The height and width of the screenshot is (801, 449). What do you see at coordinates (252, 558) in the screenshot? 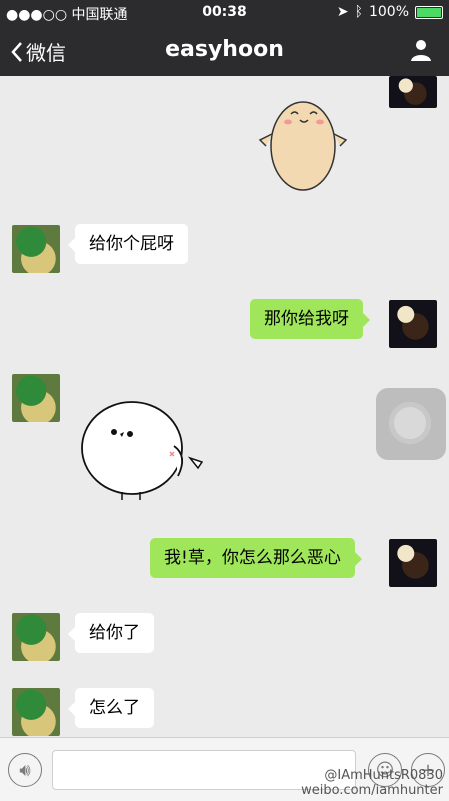
I see `message-text: 我!草，你怎么那么恶心` at bounding box center [252, 558].